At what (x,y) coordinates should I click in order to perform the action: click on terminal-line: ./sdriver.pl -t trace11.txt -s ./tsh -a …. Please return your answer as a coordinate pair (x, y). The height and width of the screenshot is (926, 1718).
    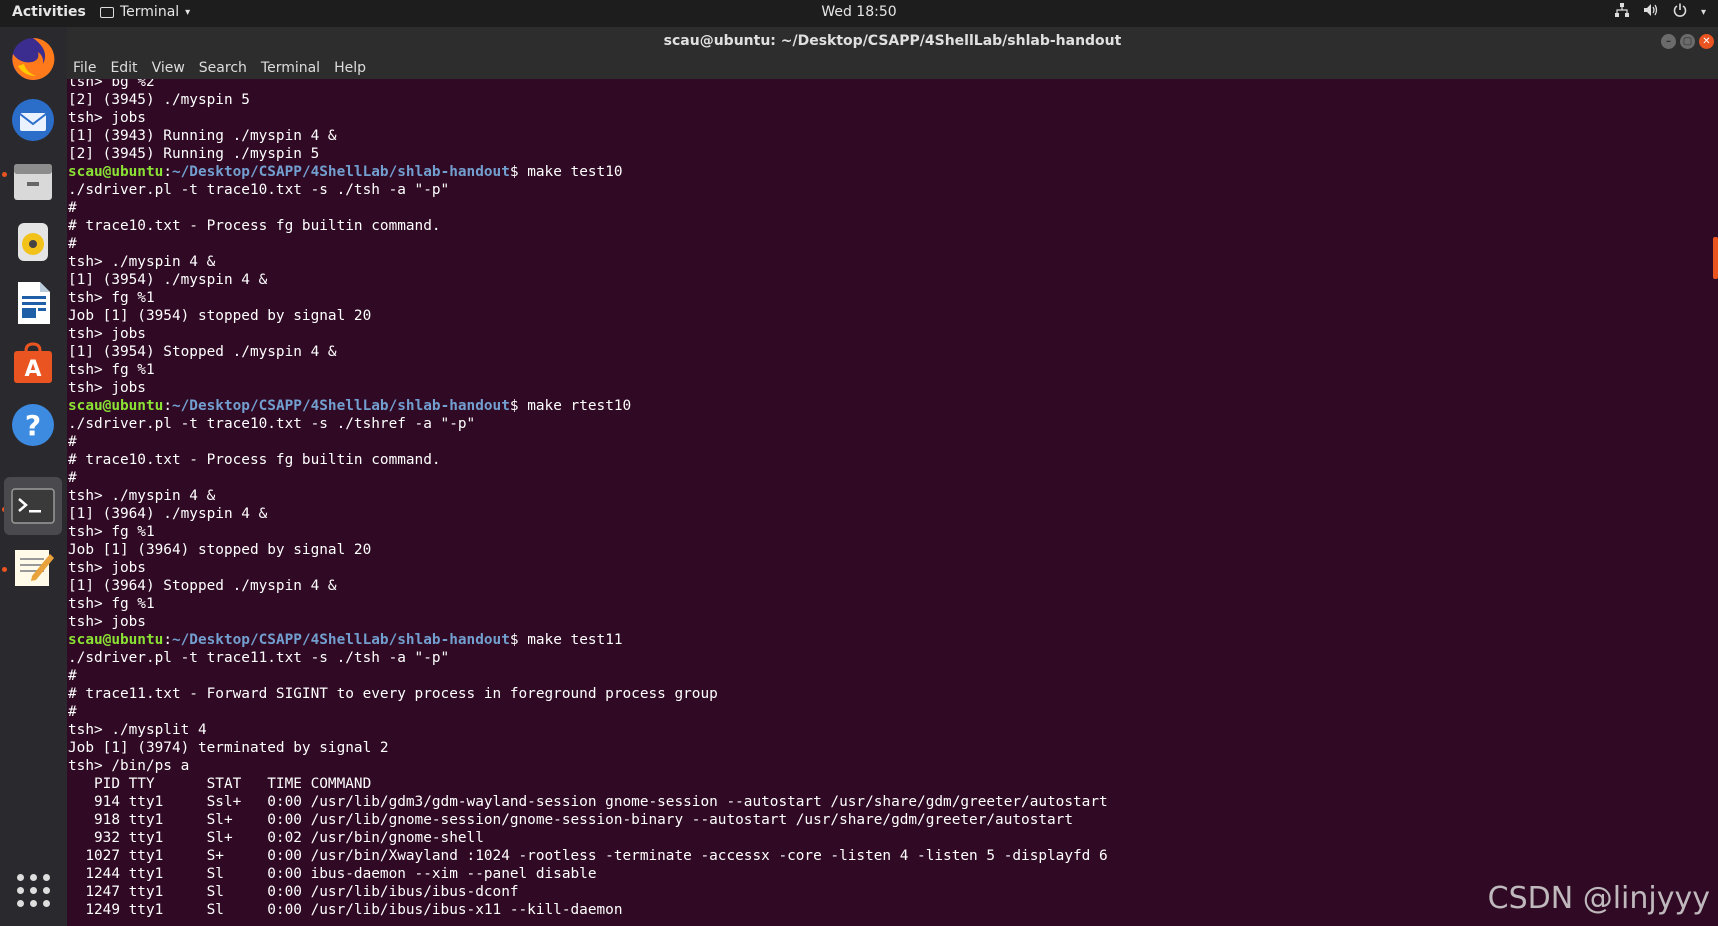
    Looking at the image, I should click on (259, 658).